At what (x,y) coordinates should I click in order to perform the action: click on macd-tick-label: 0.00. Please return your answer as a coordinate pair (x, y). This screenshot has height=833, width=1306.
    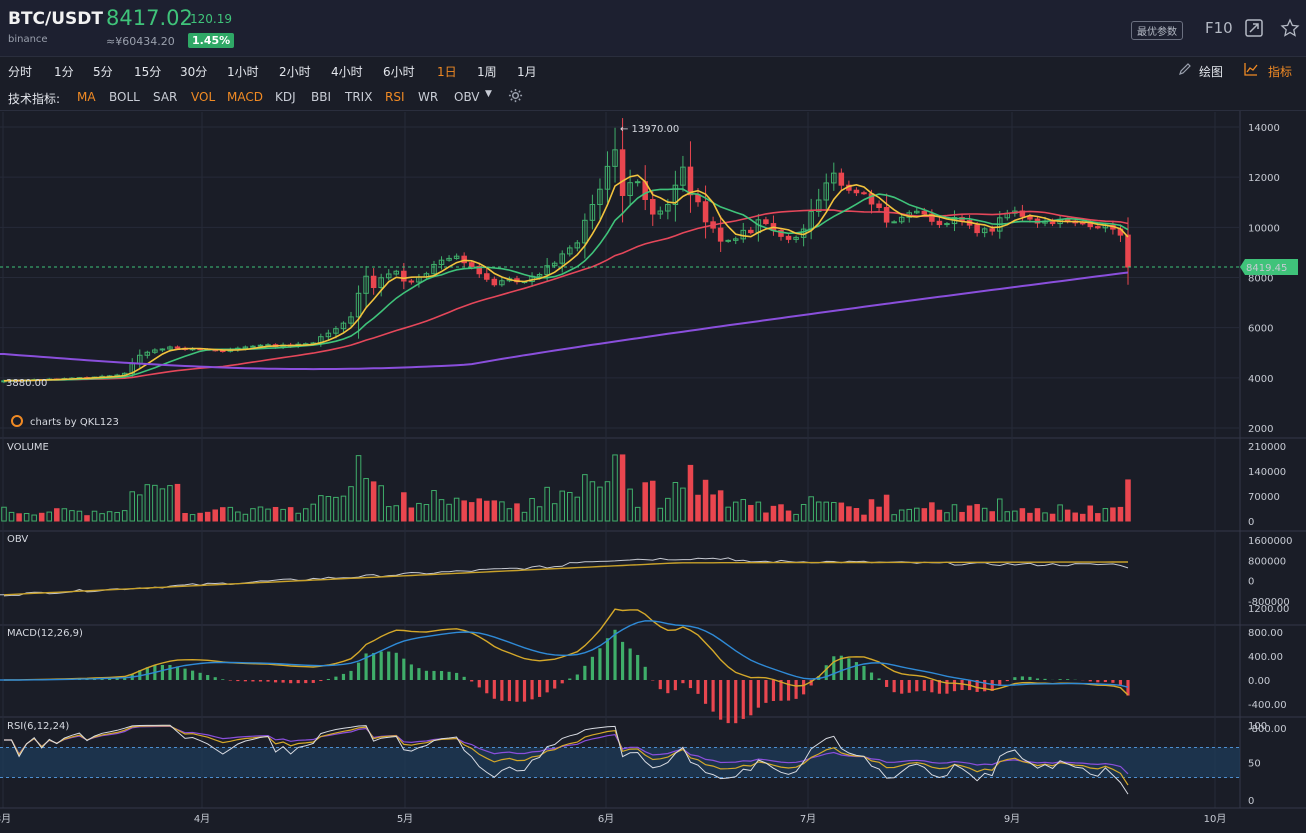
    Looking at the image, I should click on (1259, 681).